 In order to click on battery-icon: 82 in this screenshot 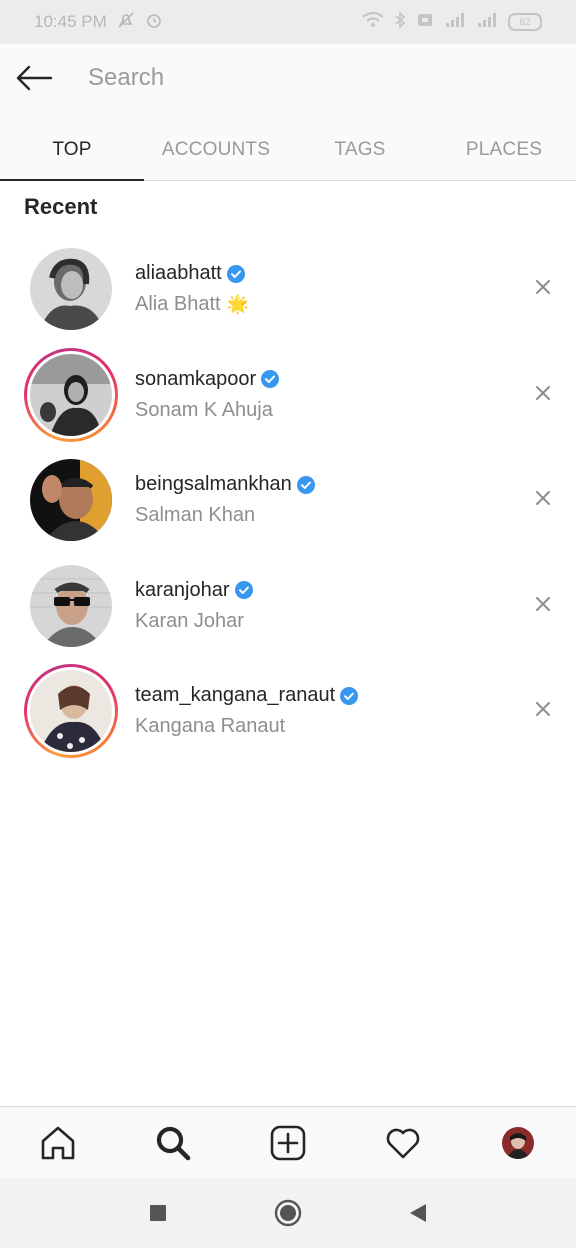, I will do `click(525, 22)`.